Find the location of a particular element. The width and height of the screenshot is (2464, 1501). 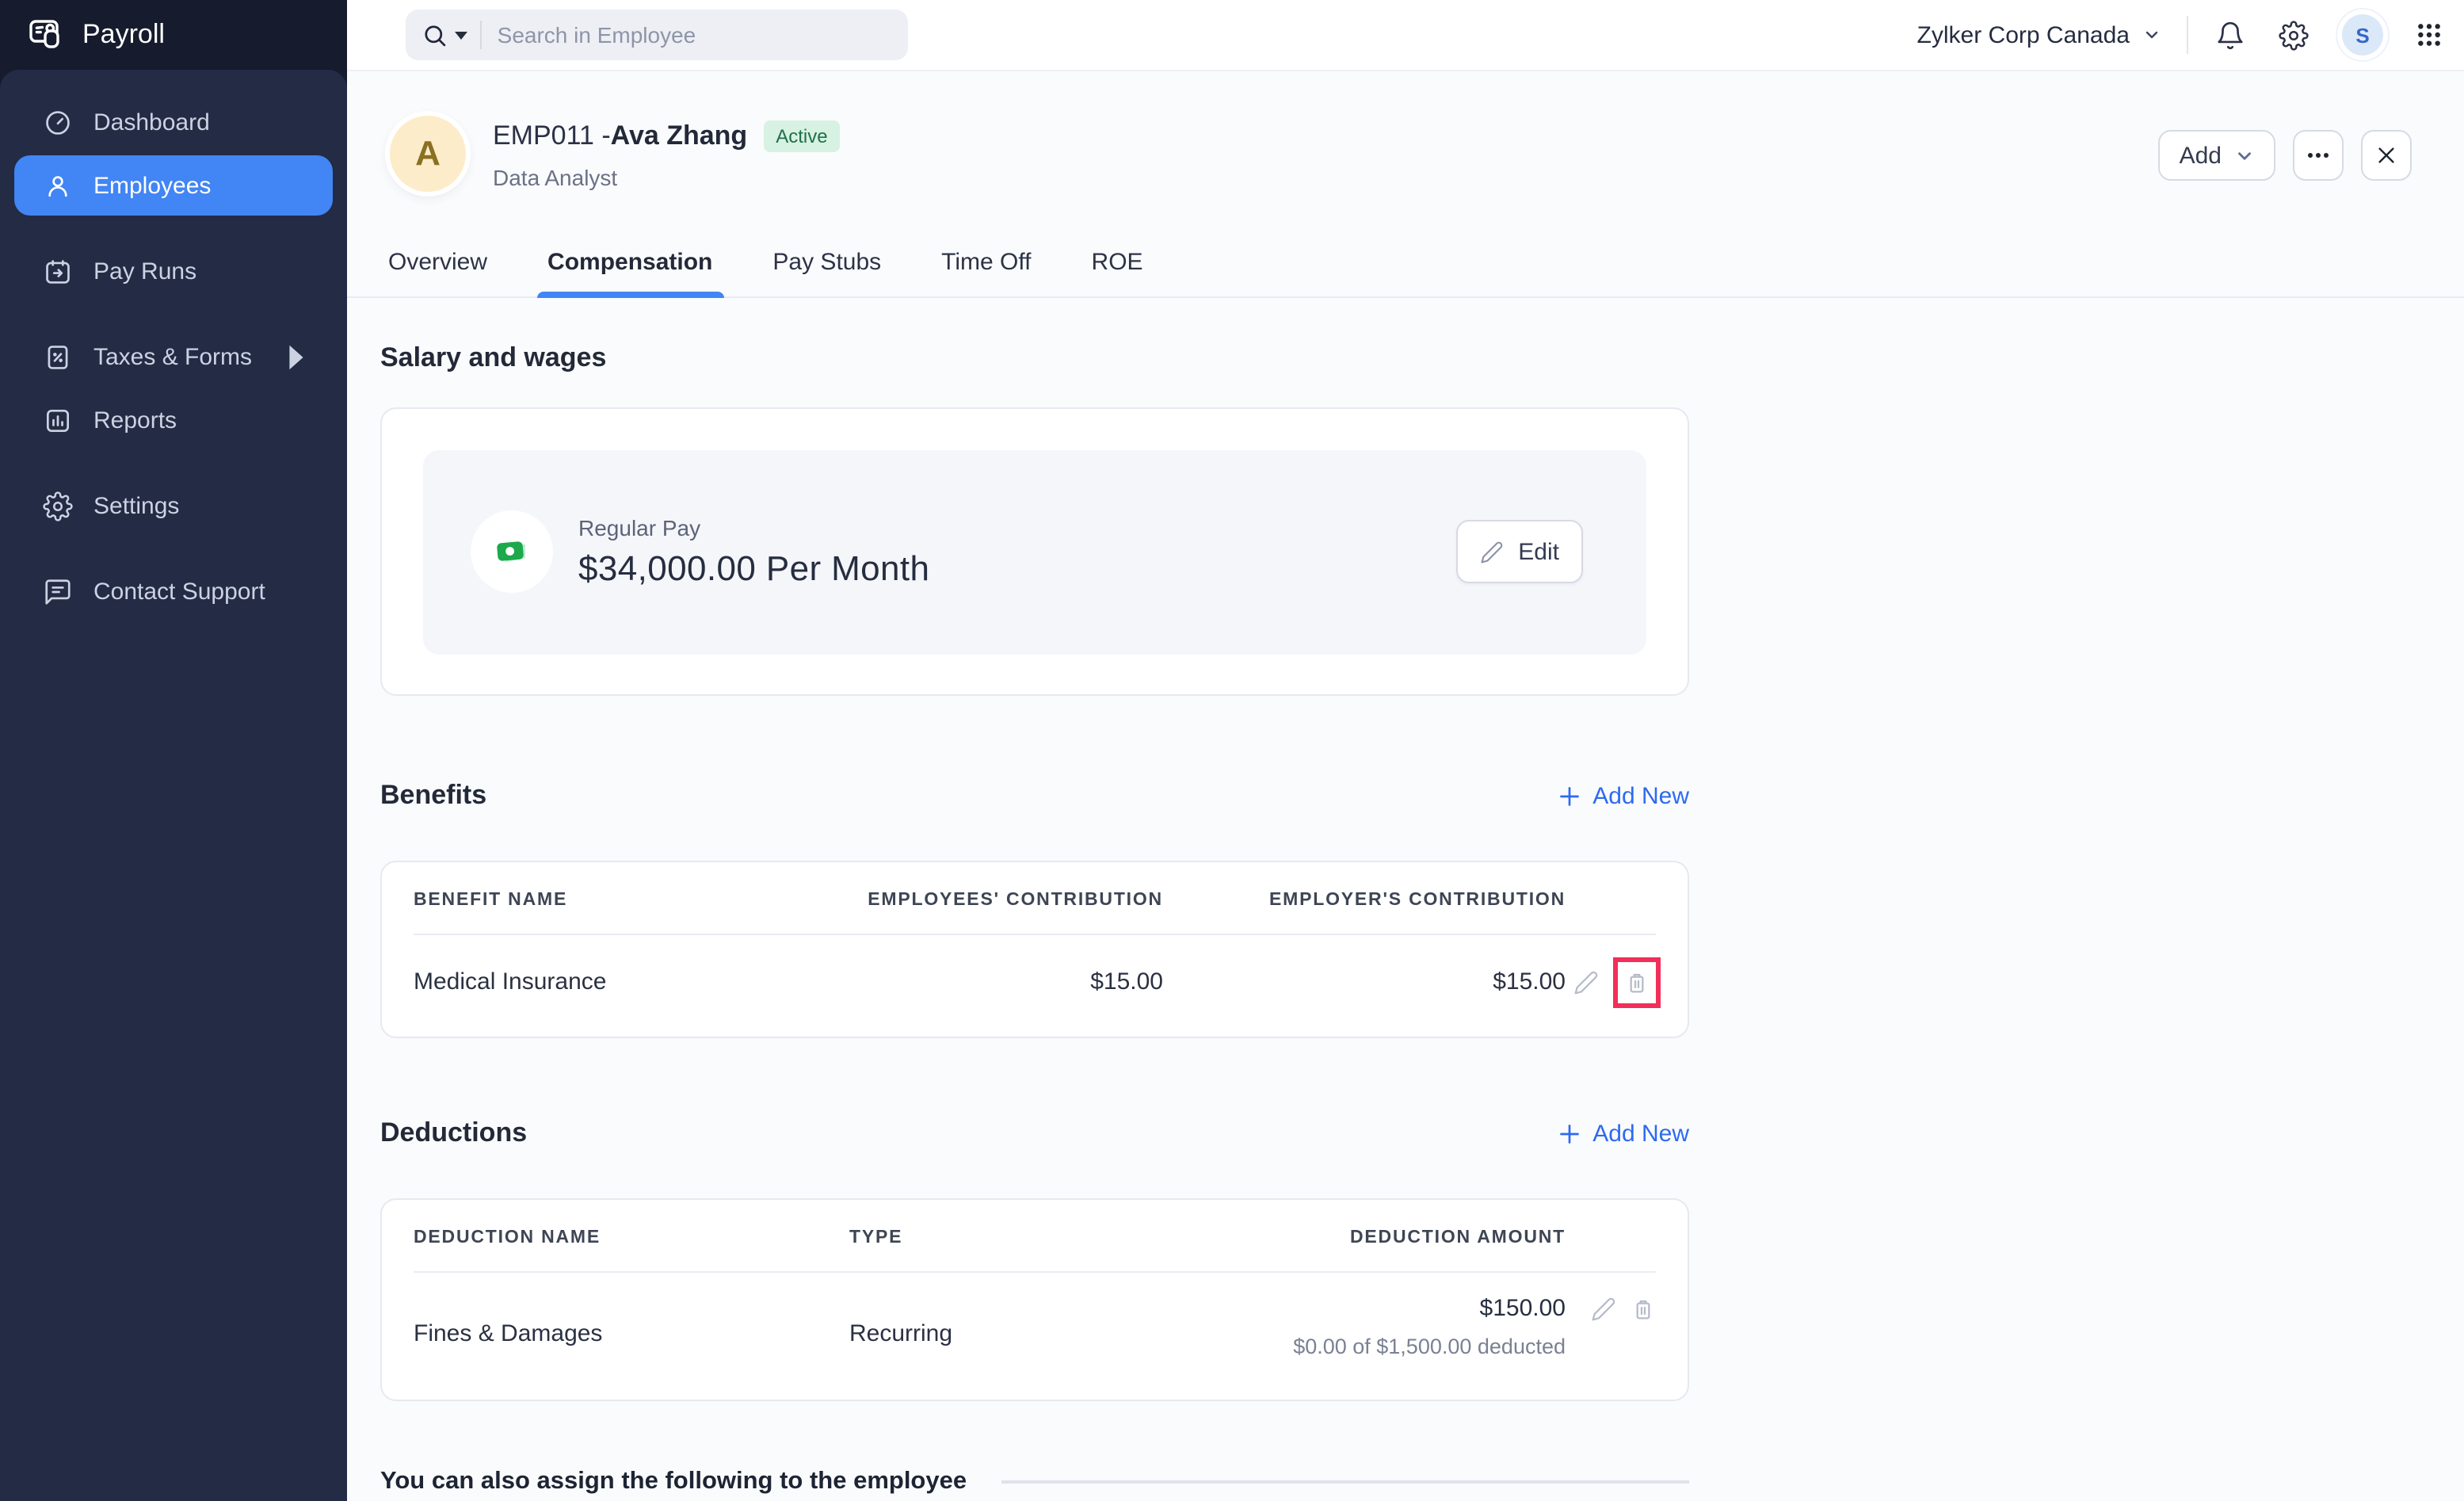

app-title: Payroll is located at coordinates (123, 34).